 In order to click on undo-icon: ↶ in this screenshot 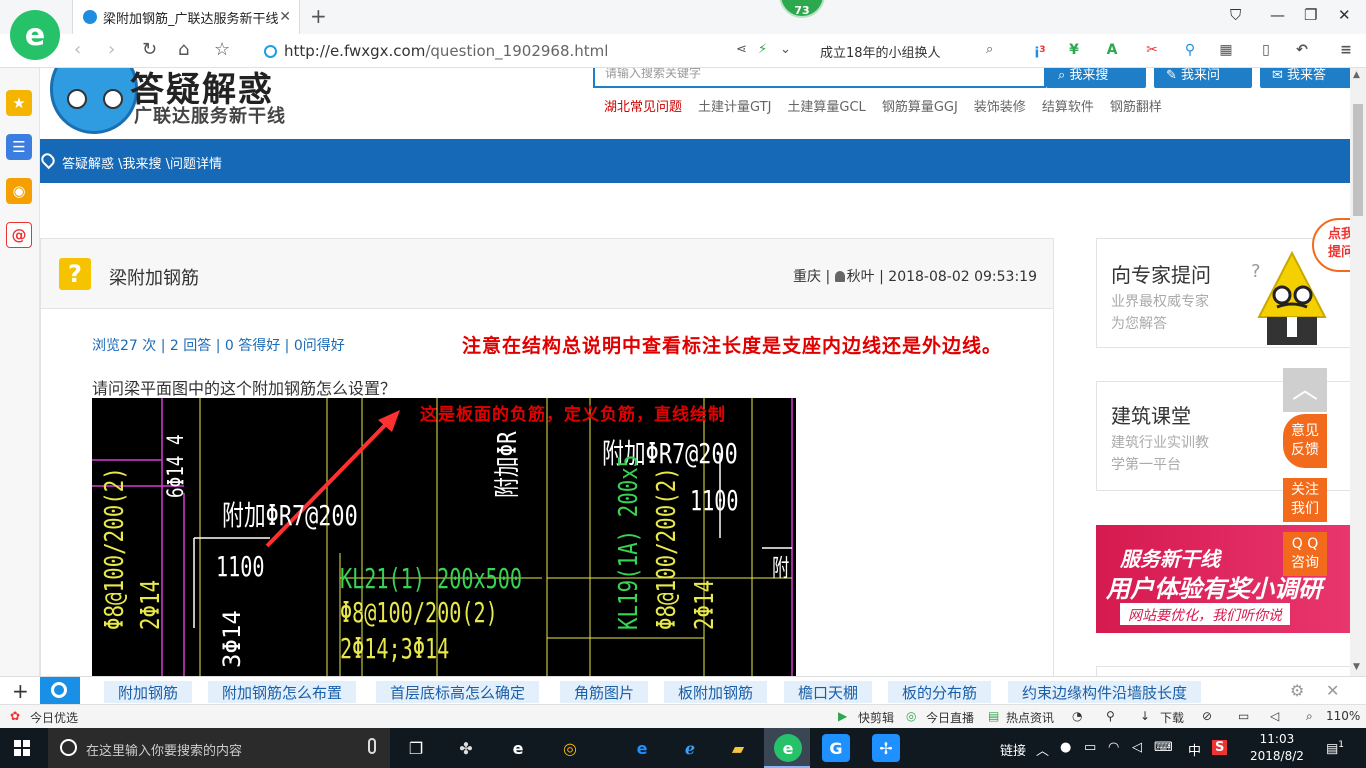, I will do `click(1302, 50)`.